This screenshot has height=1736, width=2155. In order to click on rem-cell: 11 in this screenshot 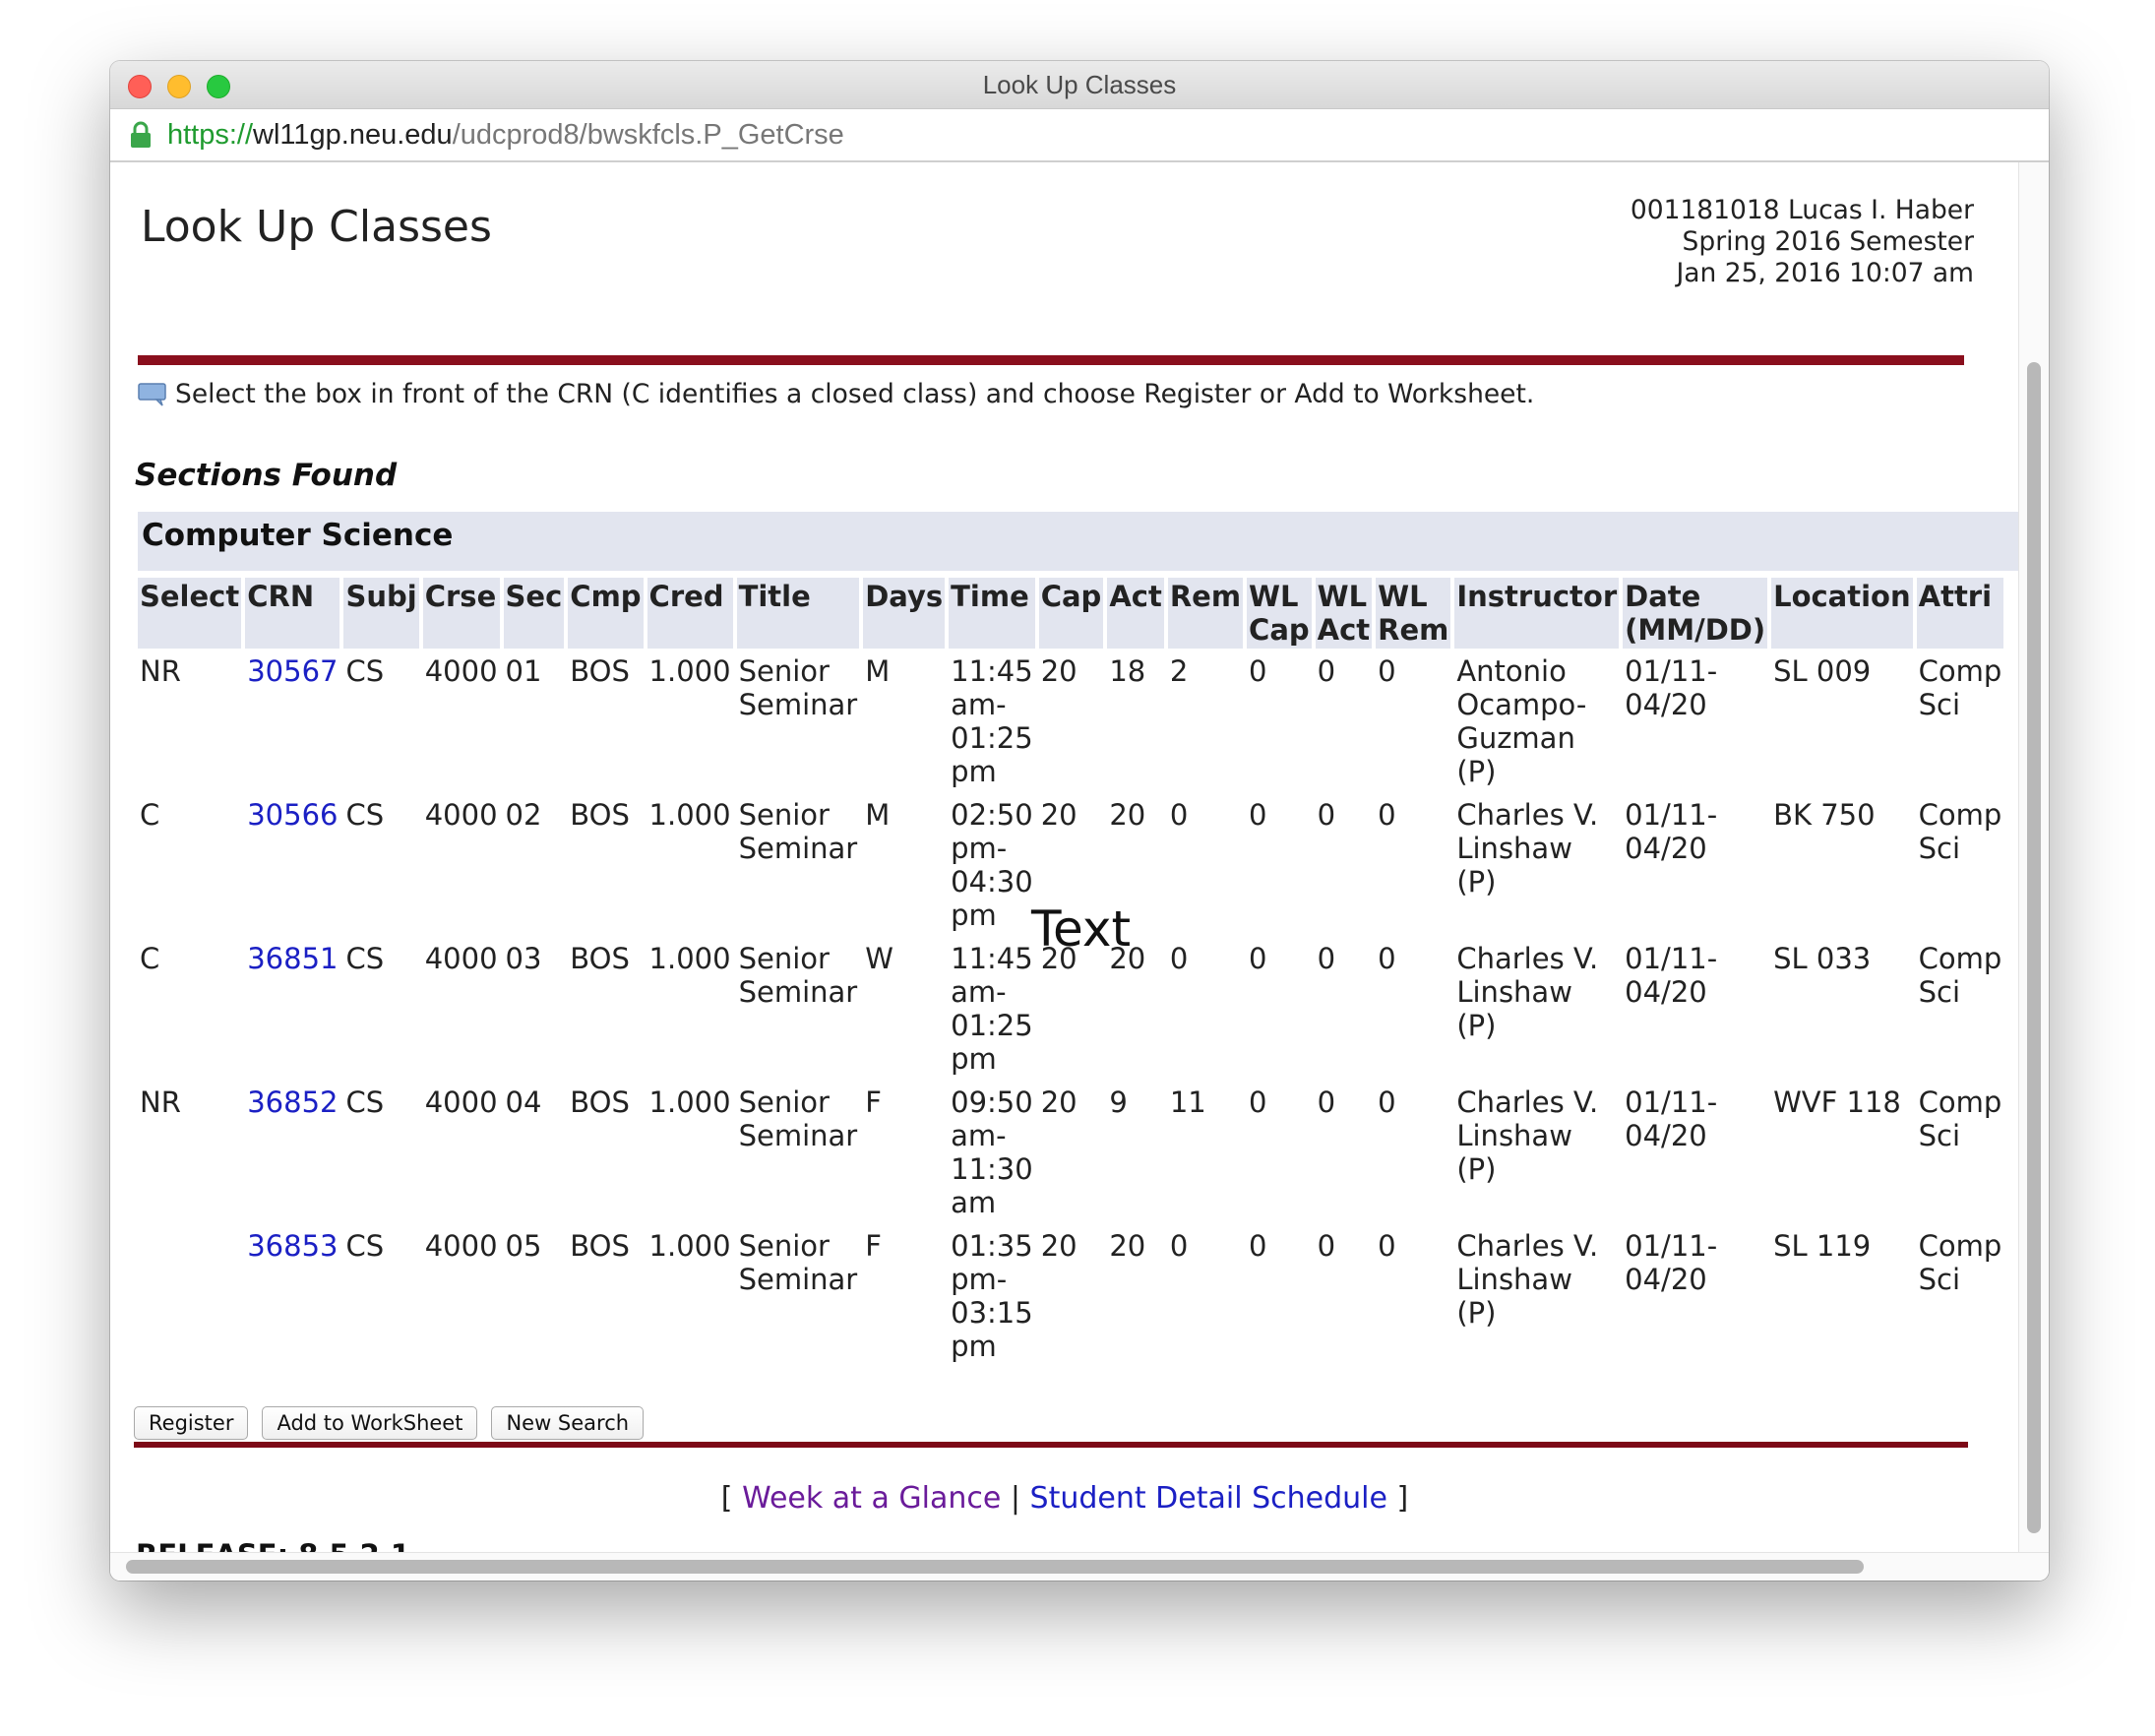, I will do `click(1187, 1102)`.